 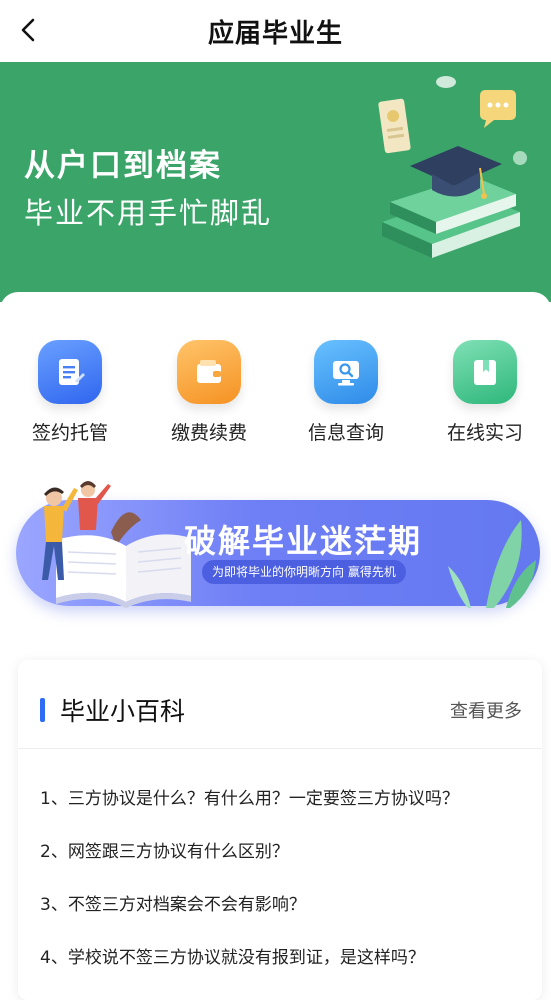 I want to click on section-title: 毕业小百科, so click(x=123, y=711).